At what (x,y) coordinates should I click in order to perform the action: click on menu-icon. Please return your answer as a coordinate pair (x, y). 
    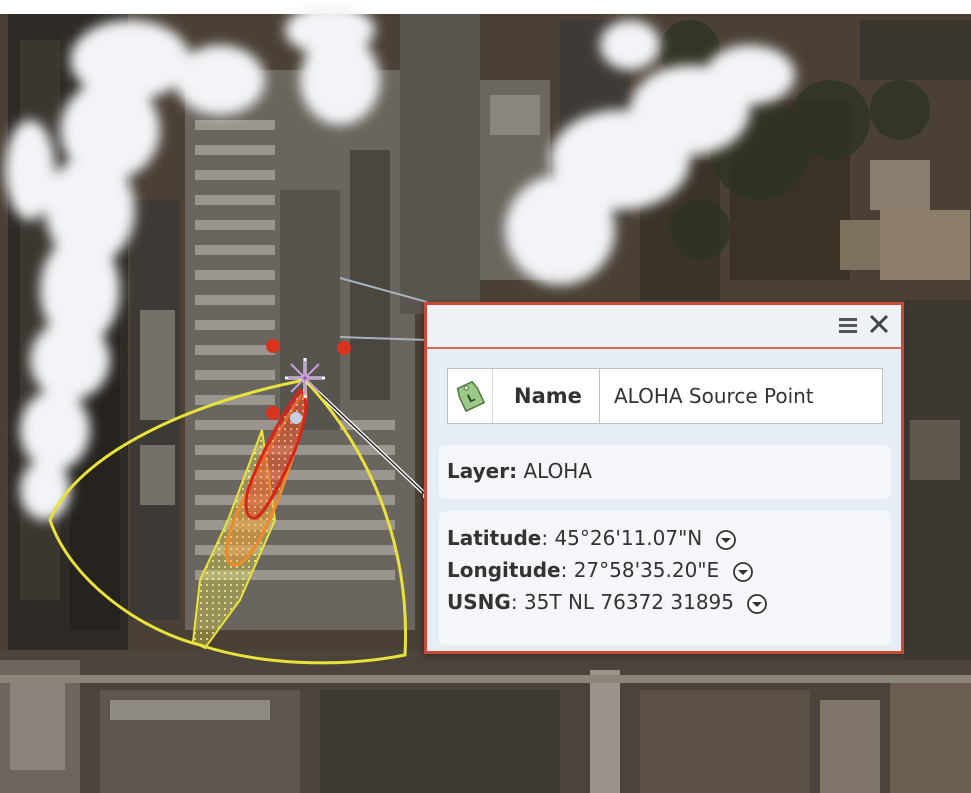
    Looking at the image, I should click on (848, 325).